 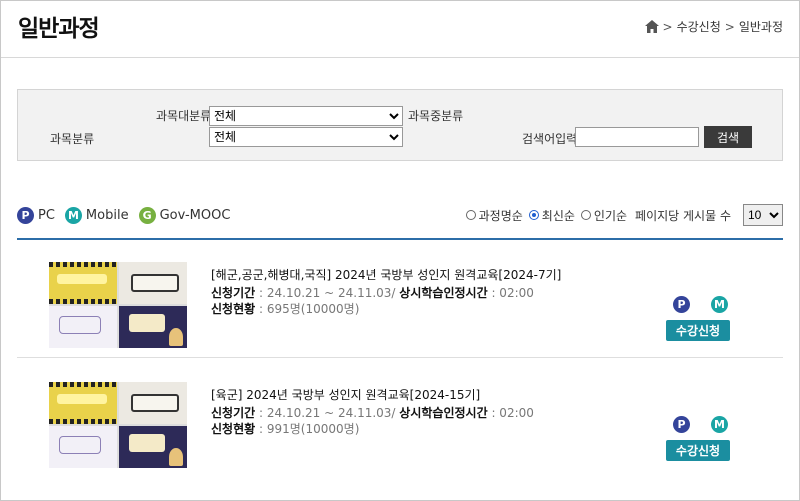 What do you see at coordinates (699, 26) in the screenshot?
I see `breadcrumb-item-enroll: 수강신청` at bounding box center [699, 26].